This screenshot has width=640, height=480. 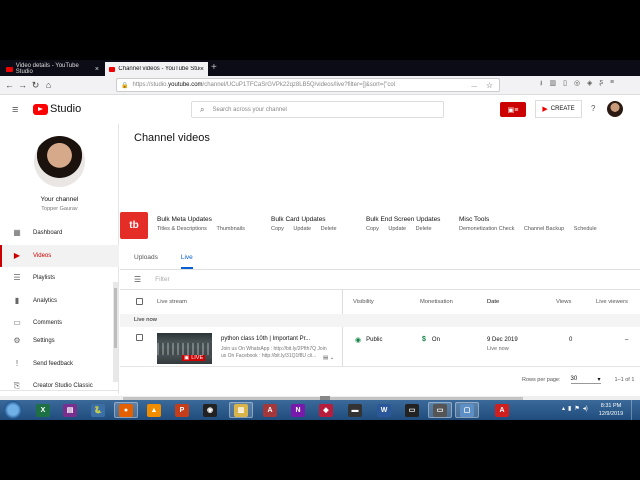 What do you see at coordinates (9, 85) in the screenshot?
I see `back-arrow-icon: ←` at bounding box center [9, 85].